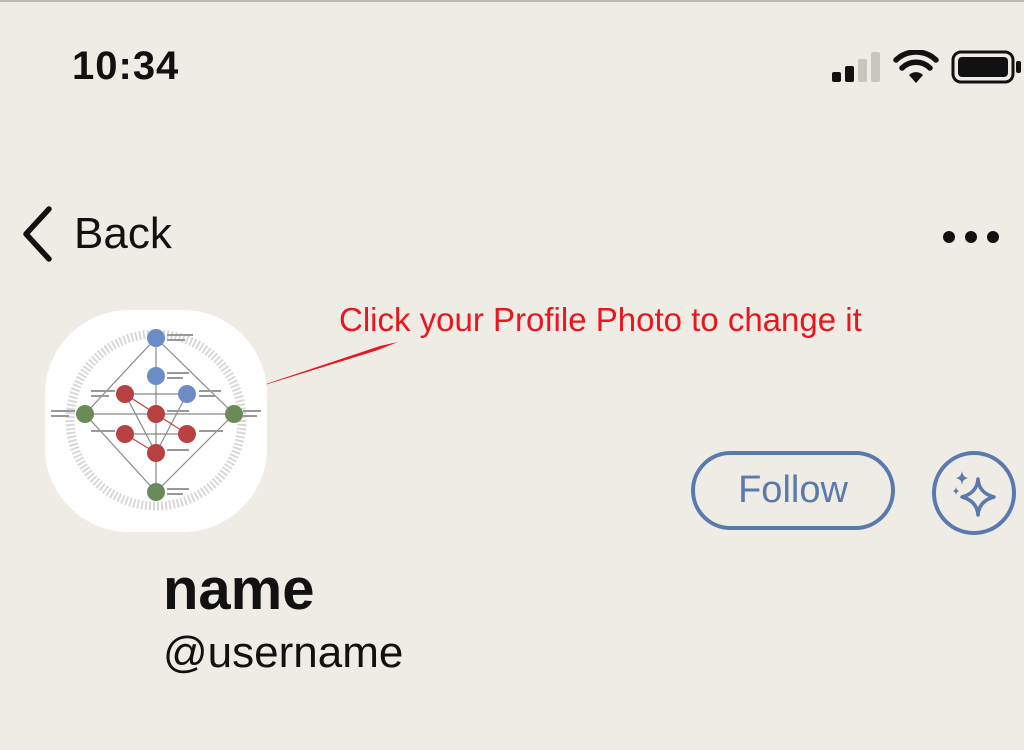 The width and height of the screenshot is (1024, 750). What do you see at coordinates (793, 490) in the screenshot?
I see `follow-button: Follow` at bounding box center [793, 490].